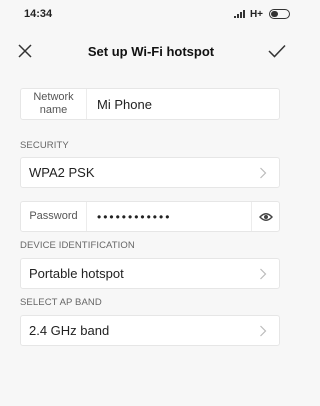 Image resolution: width=320 pixels, height=406 pixels. I want to click on signal-icon, so click(239, 14).